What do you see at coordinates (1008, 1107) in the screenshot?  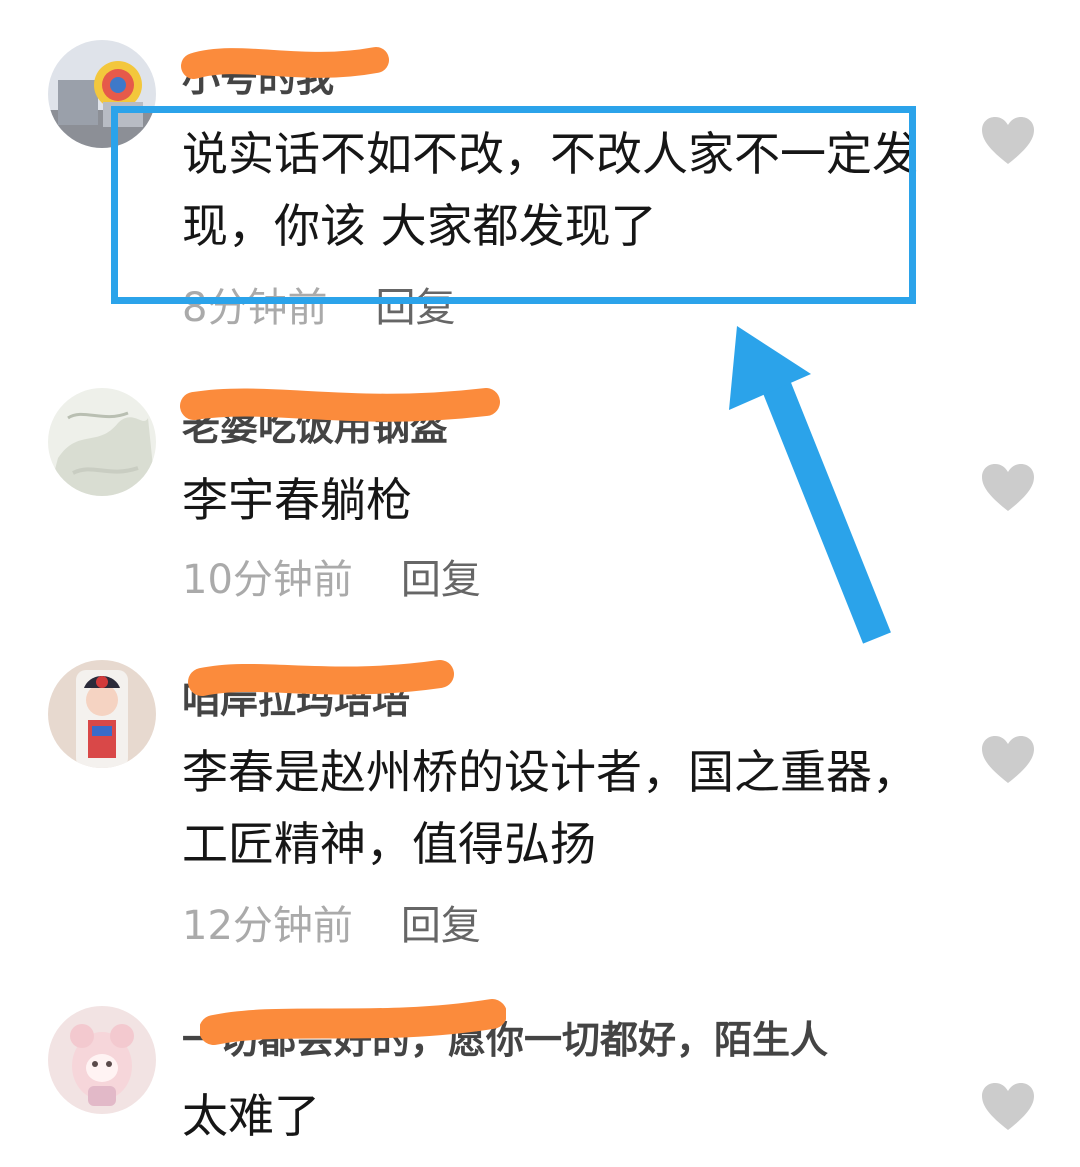 I see `like-heart-icon` at bounding box center [1008, 1107].